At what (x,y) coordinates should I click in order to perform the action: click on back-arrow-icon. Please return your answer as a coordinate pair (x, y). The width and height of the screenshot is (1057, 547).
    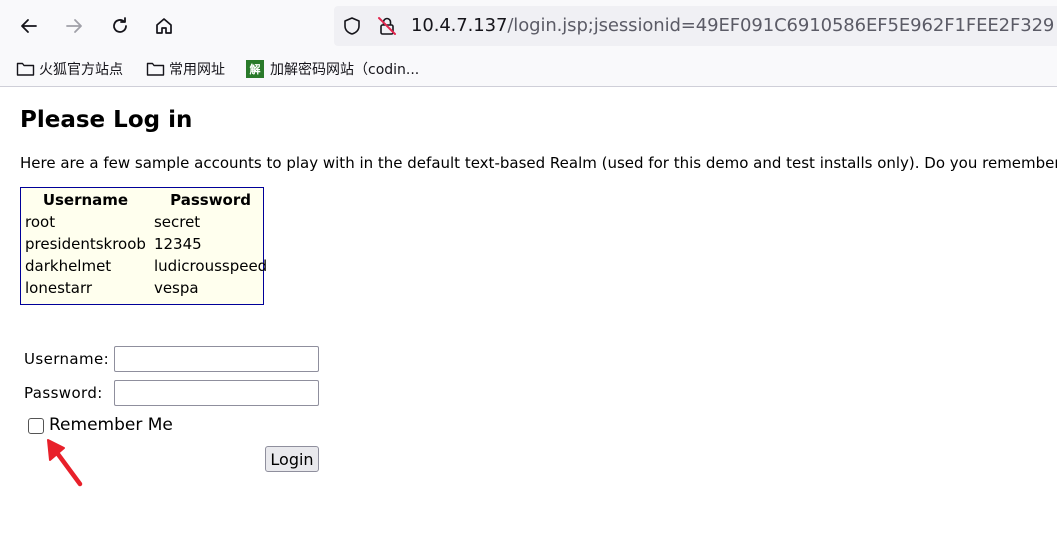
    Looking at the image, I should click on (29, 26).